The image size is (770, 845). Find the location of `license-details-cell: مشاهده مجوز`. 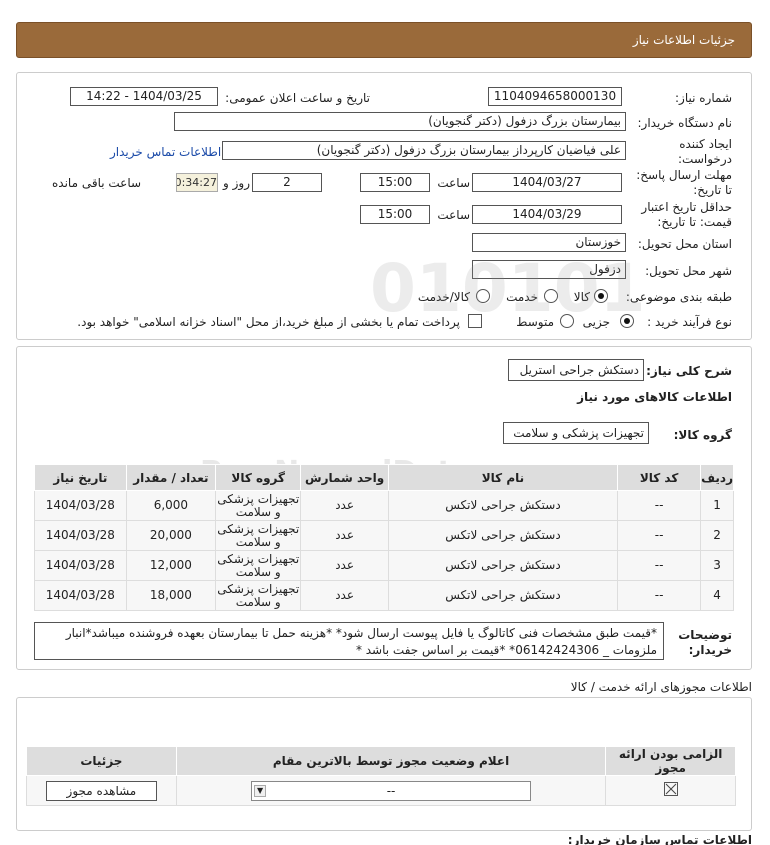

license-details-cell: مشاهده مجوز is located at coordinates (101, 790).